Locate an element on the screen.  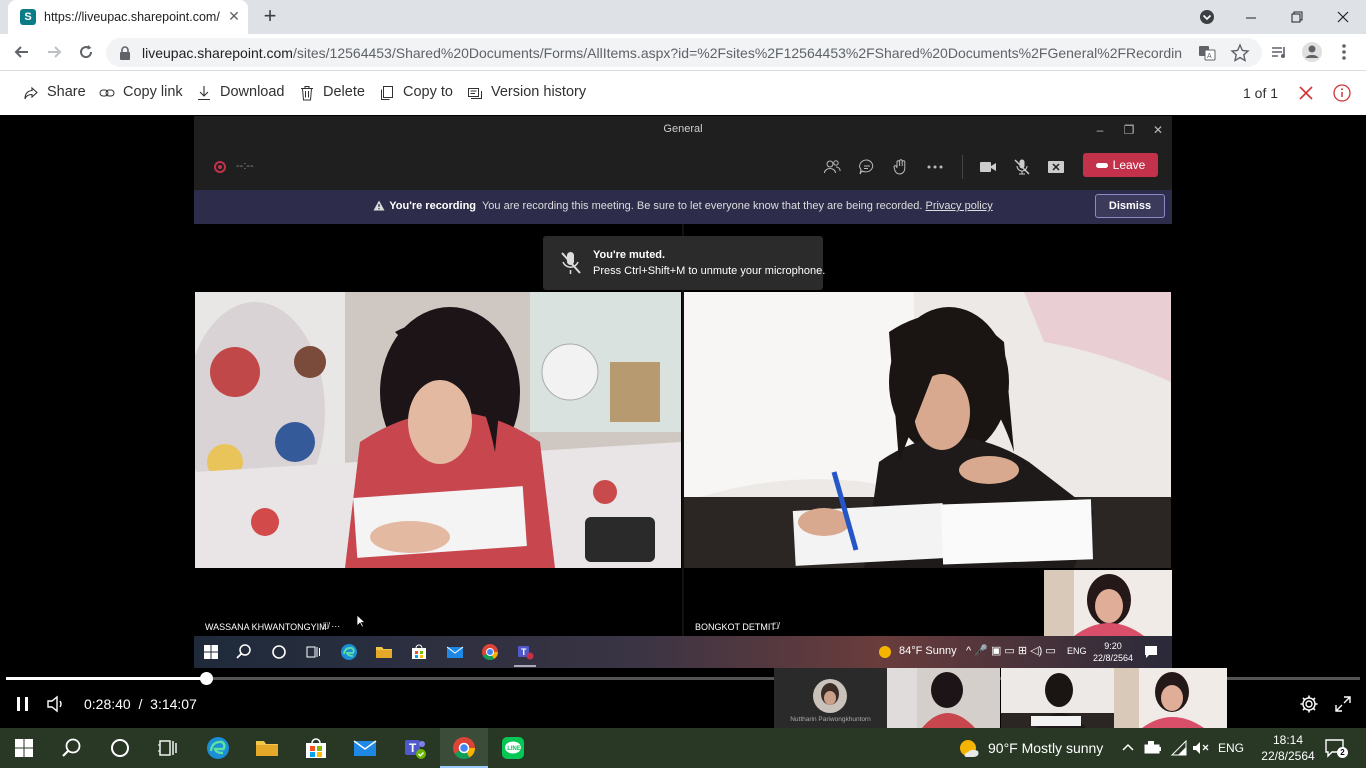
reload-icon is located at coordinates (86, 52).